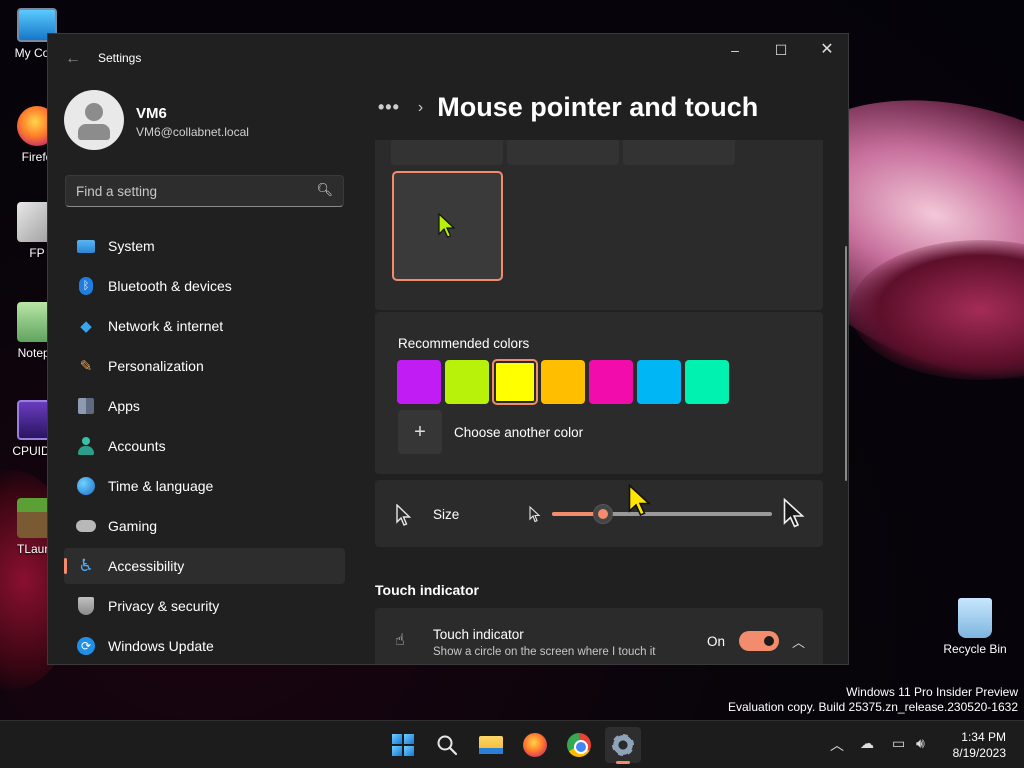  Describe the element at coordinates (86, 326) in the screenshot. I see `network-icon: ◆` at that location.